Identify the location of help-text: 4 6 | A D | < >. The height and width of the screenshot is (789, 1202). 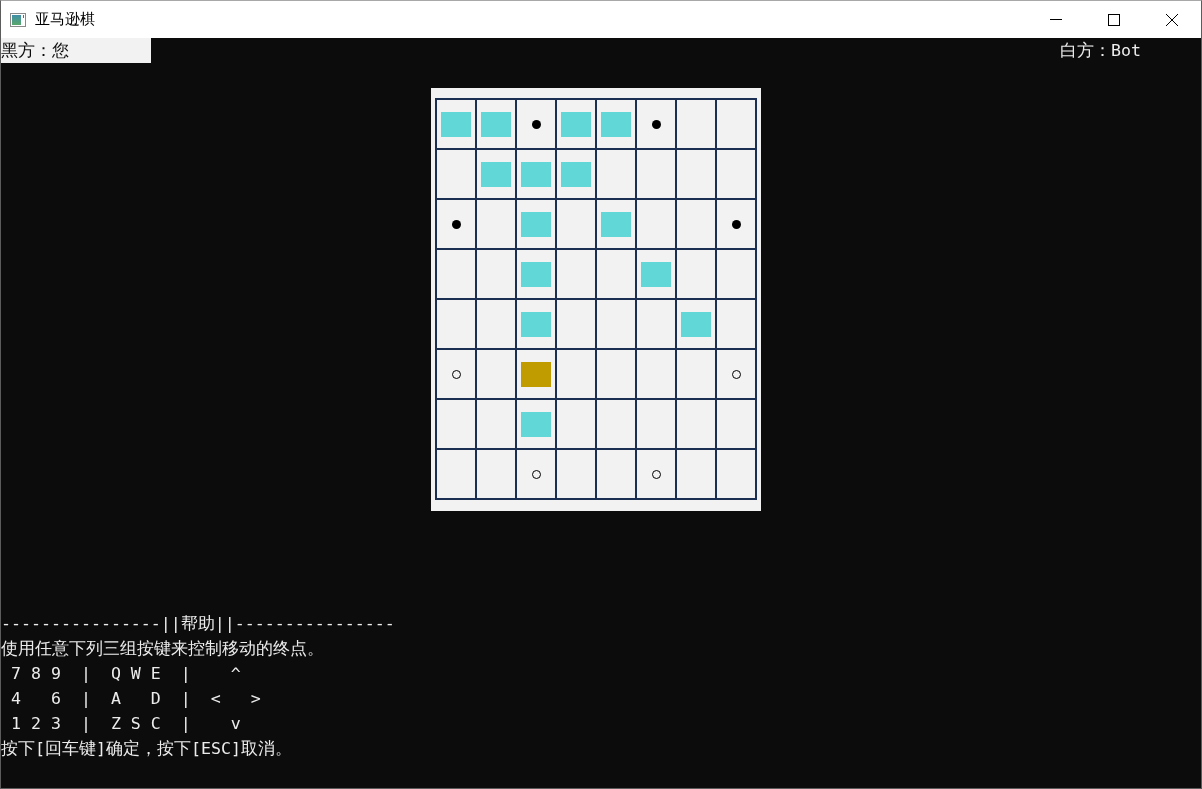
(135, 699).